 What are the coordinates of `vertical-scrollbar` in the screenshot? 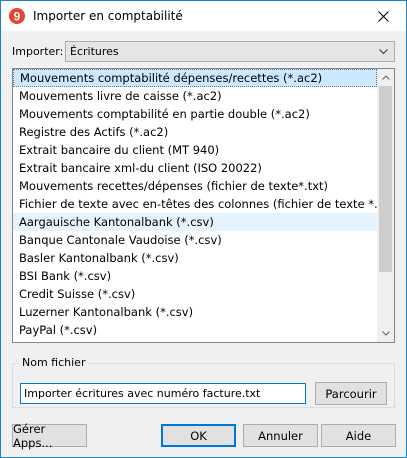 It's located at (385, 205).